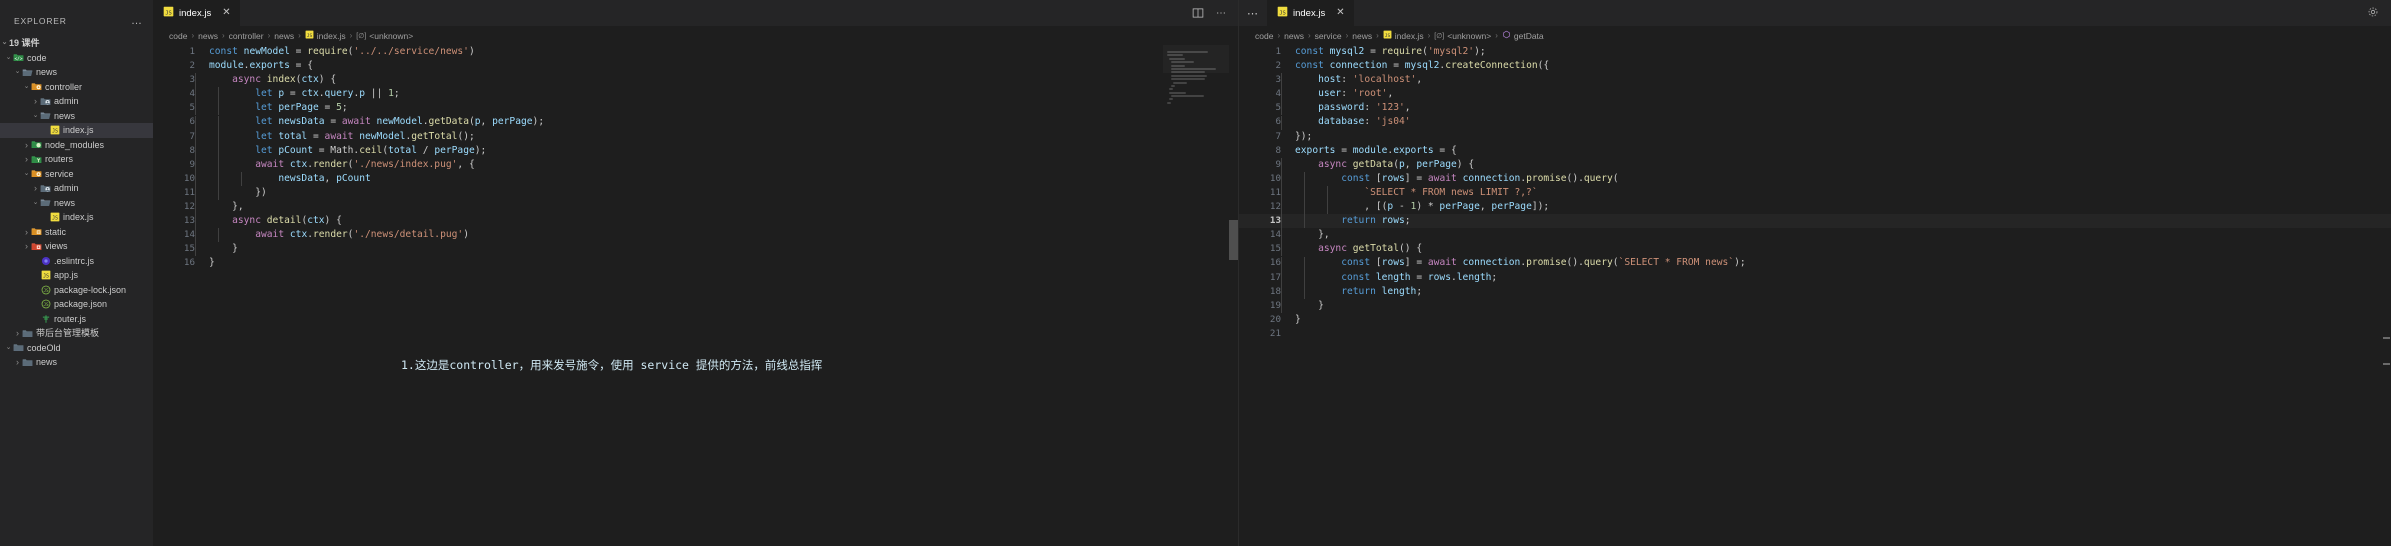  Describe the element at coordinates (1815, 137) in the screenshot. I see `code-line: 7});` at that location.